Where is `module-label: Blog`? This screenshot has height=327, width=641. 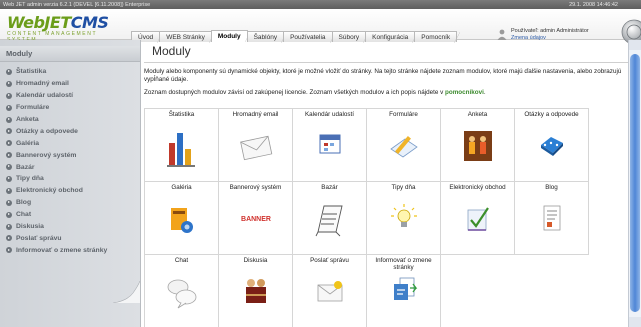
module-label: Blog is located at coordinates (551, 187).